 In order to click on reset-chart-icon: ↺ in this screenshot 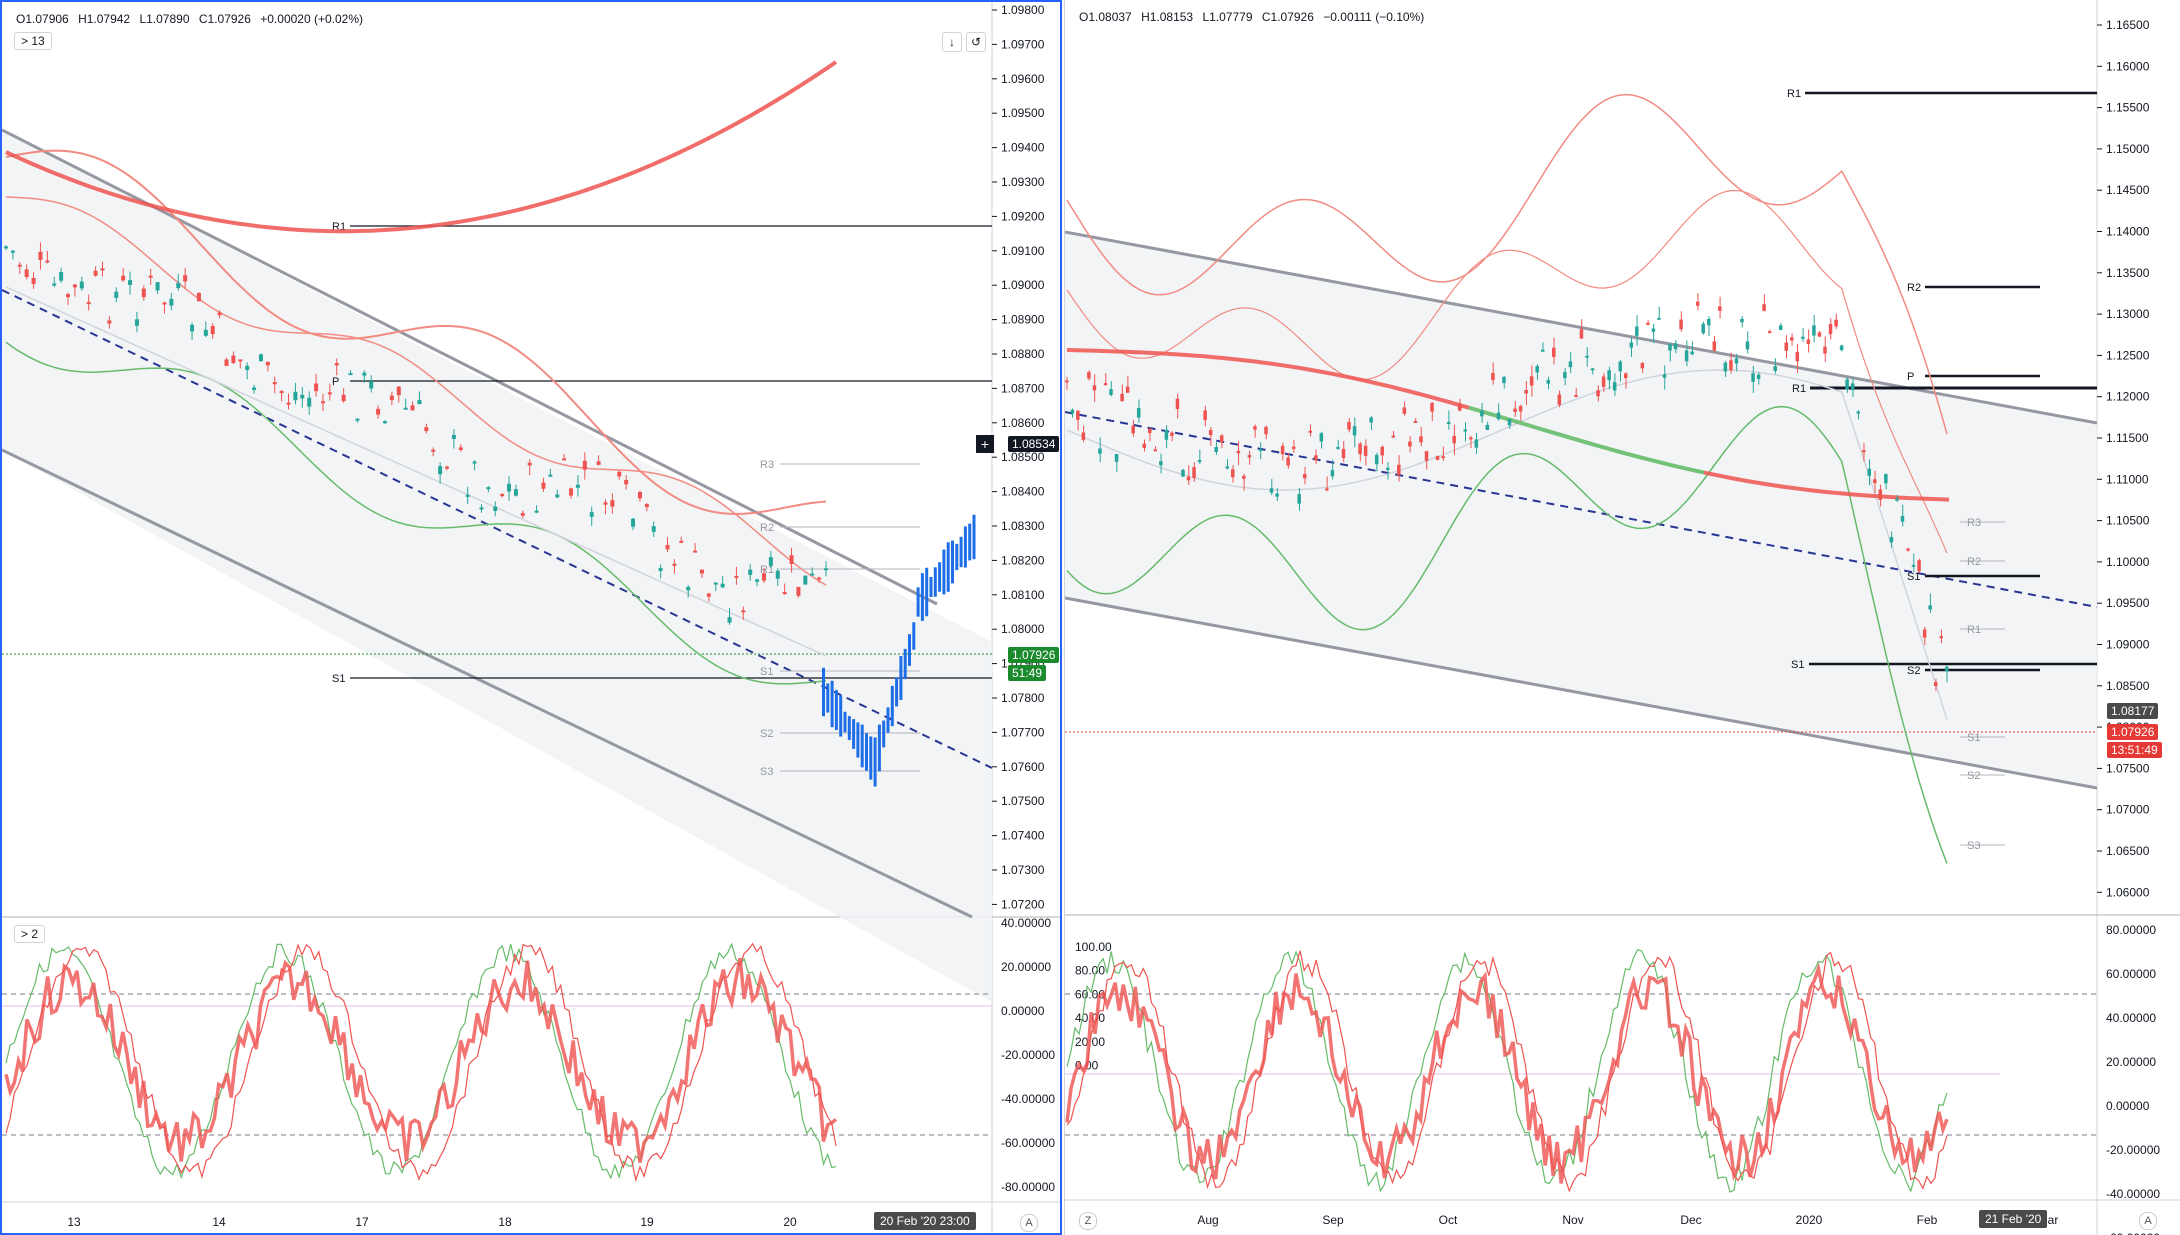, I will do `click(976, 42)`.